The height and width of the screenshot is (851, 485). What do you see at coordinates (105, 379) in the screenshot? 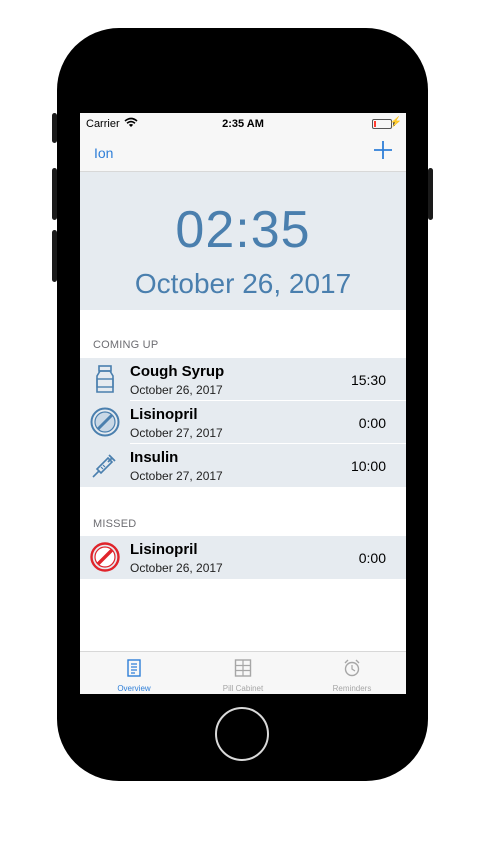
I see `medicine-bottle-icon` at bounding box center [105, 379].